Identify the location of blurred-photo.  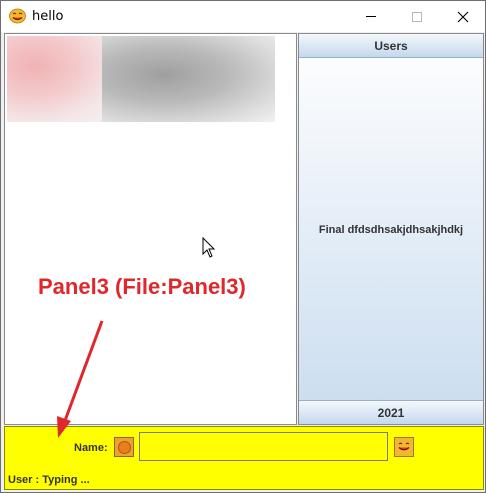
(141, 79).